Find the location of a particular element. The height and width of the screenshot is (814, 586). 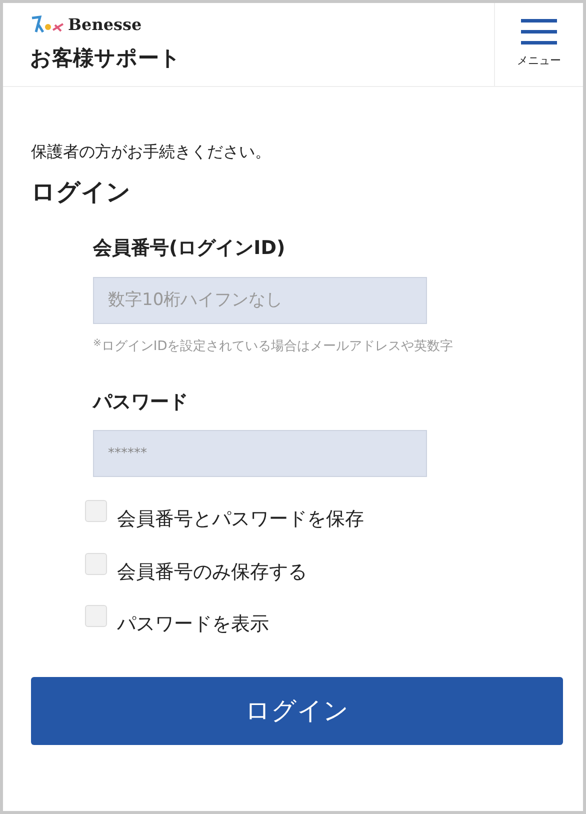

password-field: ****** is located at coordinates (260, 453).